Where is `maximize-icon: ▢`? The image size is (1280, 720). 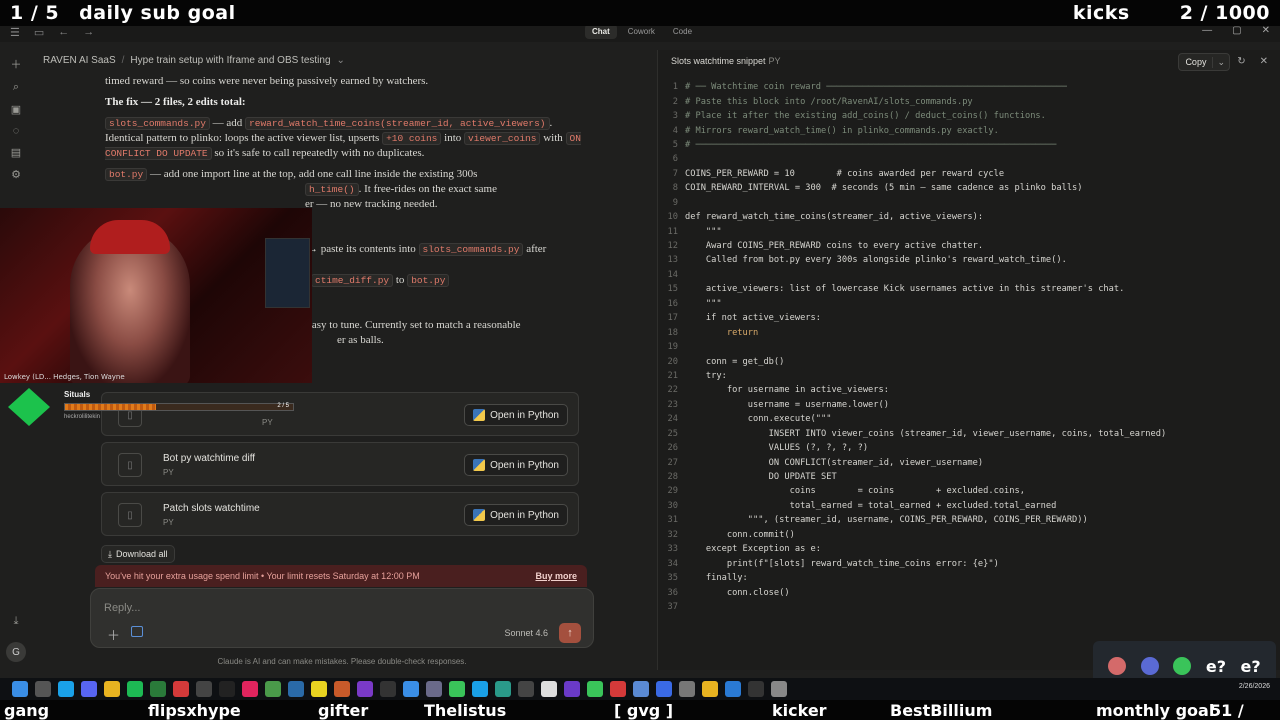
maximize-icon: ▢ is located at coordinates (1236, 30).